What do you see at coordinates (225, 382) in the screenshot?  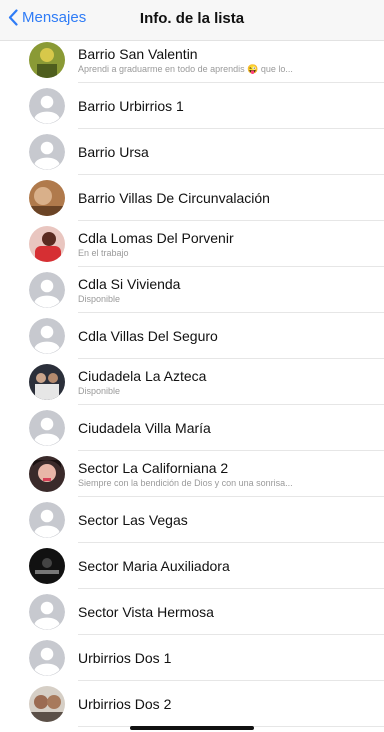 I see `list-item-text: Ciudadela La Azteca Disponible` at bounding box center [225, 382].